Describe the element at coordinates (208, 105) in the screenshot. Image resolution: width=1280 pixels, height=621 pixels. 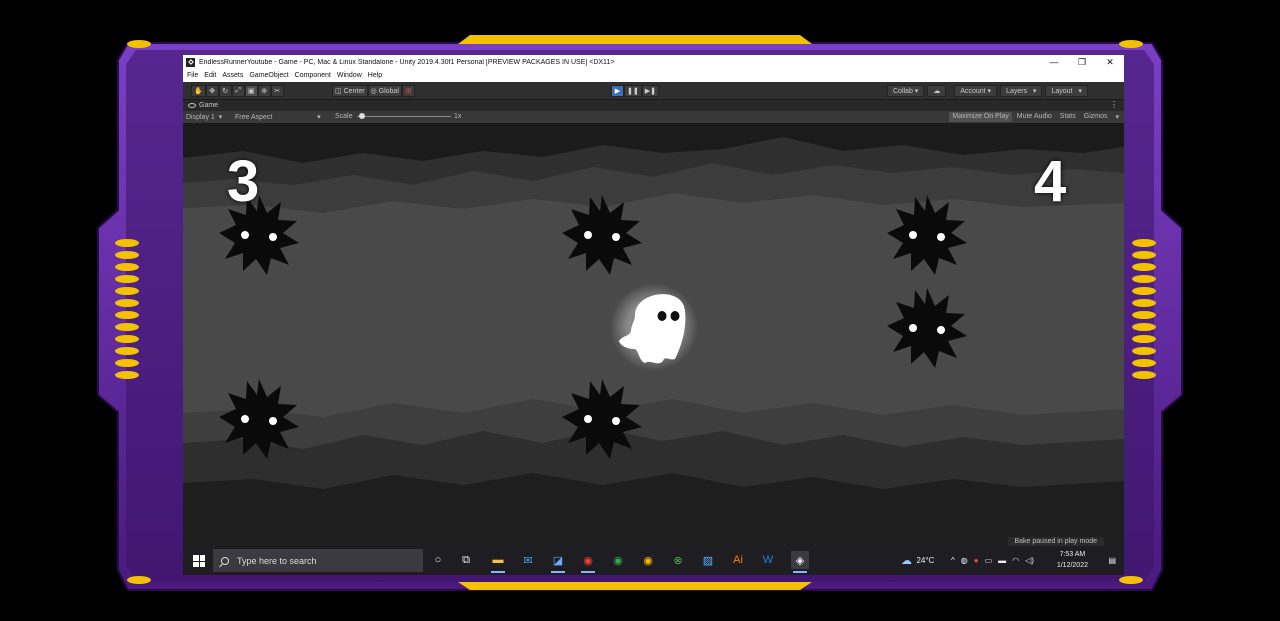
I see `tab-game: Game` at that location.